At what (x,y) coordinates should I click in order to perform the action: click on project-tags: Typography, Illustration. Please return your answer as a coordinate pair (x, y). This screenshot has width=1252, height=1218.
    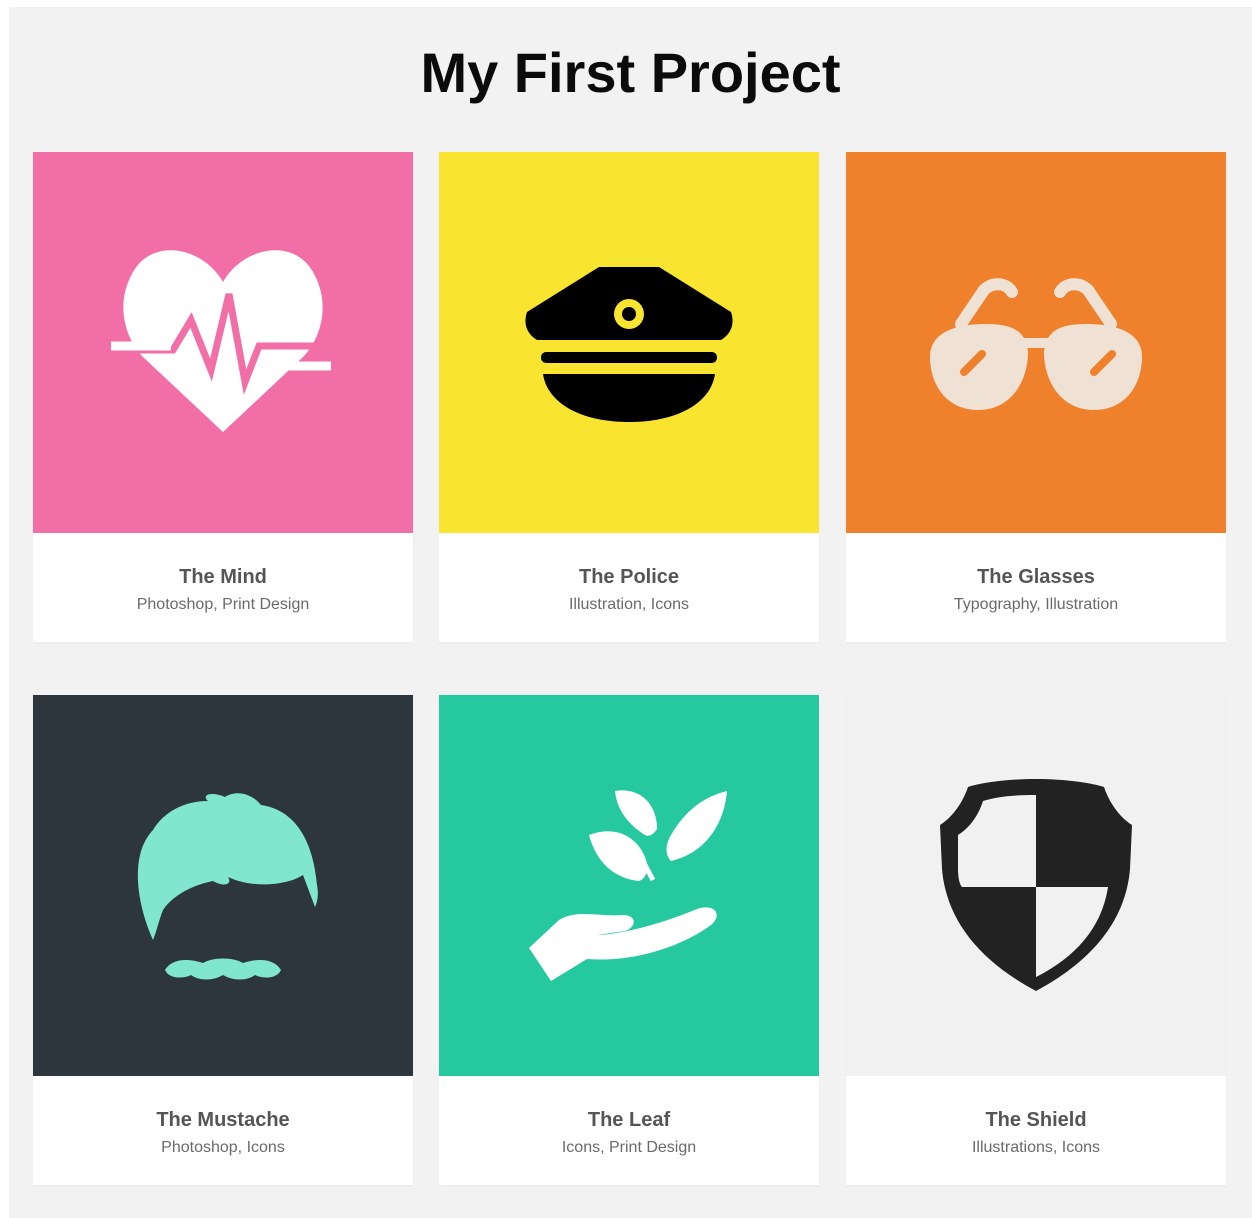
    Looking at the image, I should click on (1036, 604).